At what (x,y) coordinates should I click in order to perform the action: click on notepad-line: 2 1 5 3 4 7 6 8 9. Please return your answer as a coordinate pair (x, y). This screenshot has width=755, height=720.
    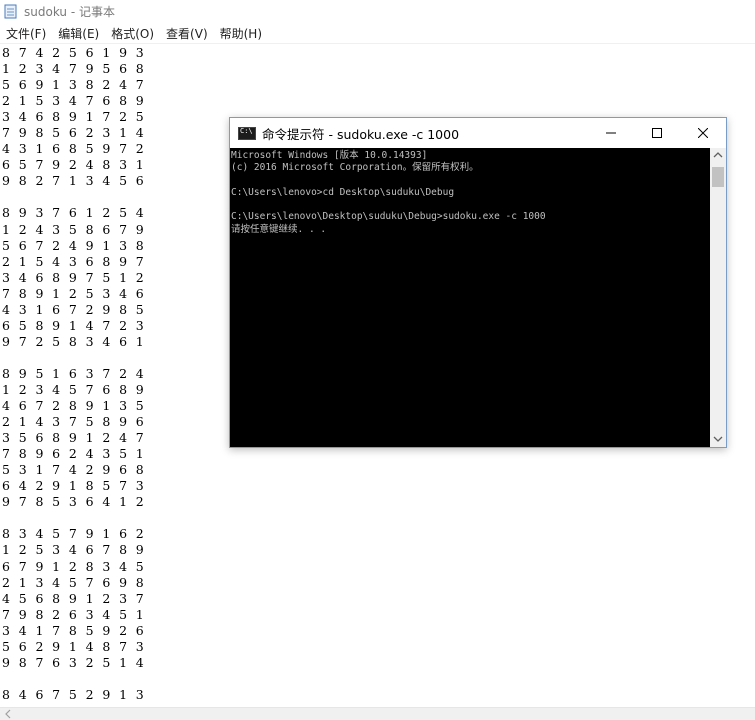
    Looking at the image, I should click on (74, 101).